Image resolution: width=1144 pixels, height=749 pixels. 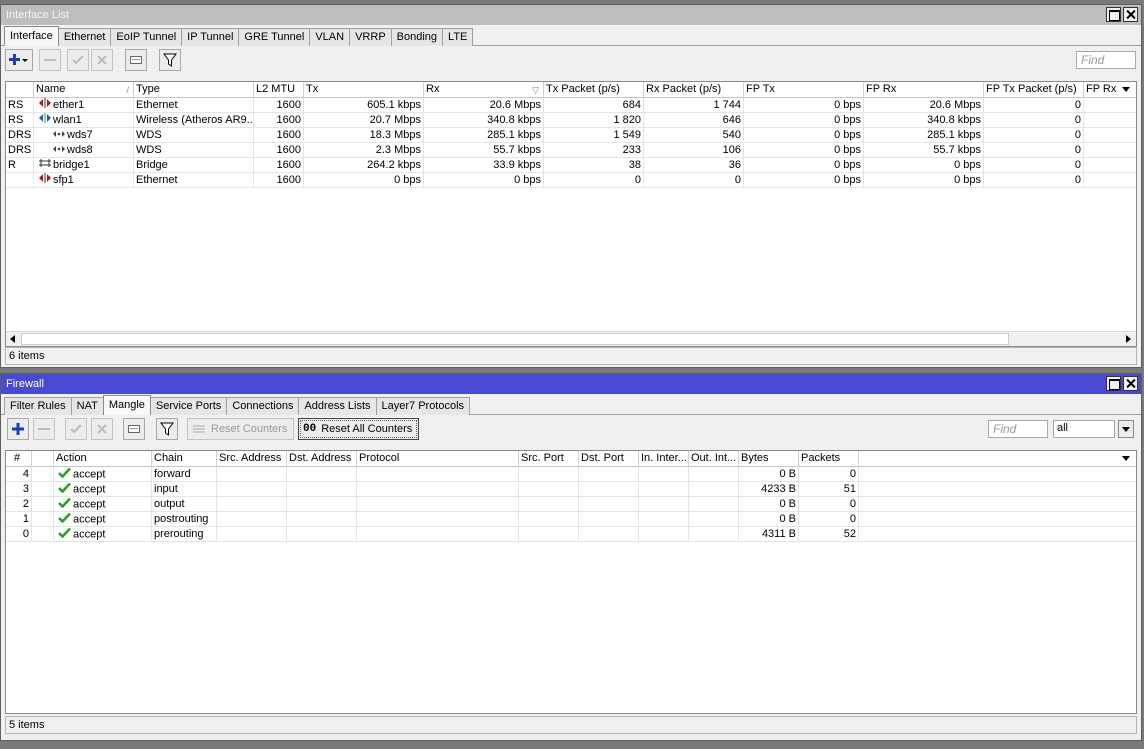 What do you see at coordinates (1034, 90) in the screenshot?
I see `col-fp-tx-packet: FP Tx Packet (p/s)` at bounding box center [1034, 90].